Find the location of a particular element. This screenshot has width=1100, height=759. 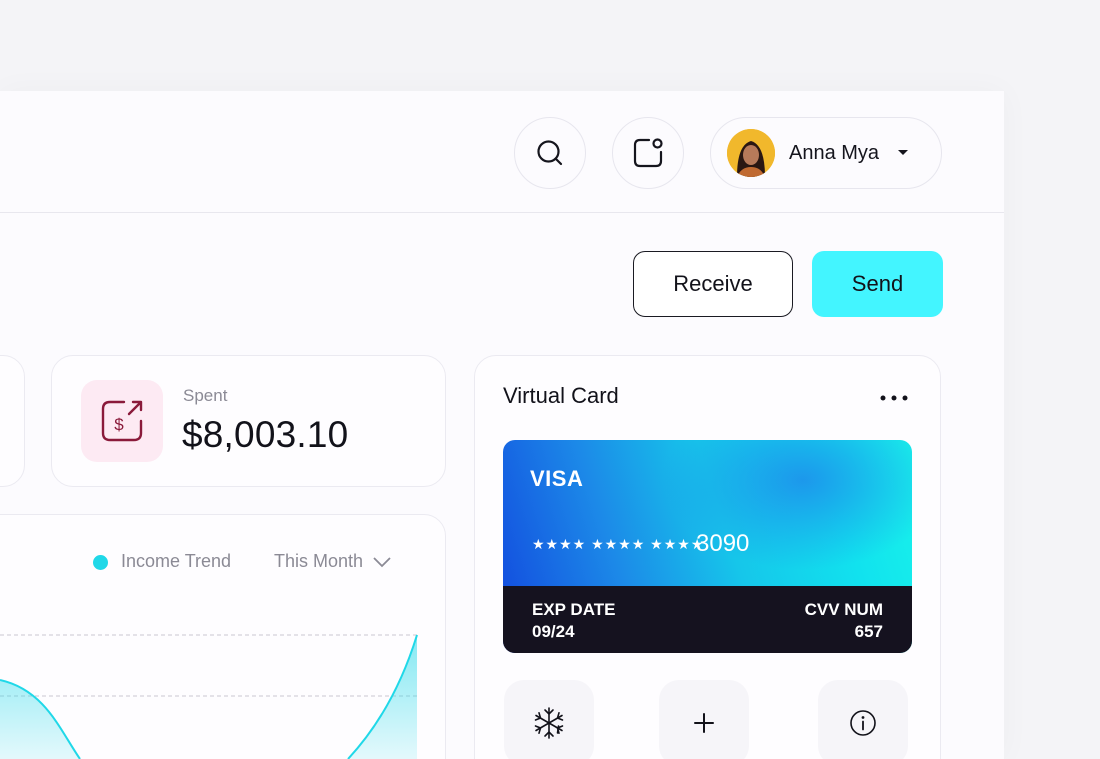

card-masked-number: ★★★★ ★★★★ ★★★★ is located at coordinates (618, 544).